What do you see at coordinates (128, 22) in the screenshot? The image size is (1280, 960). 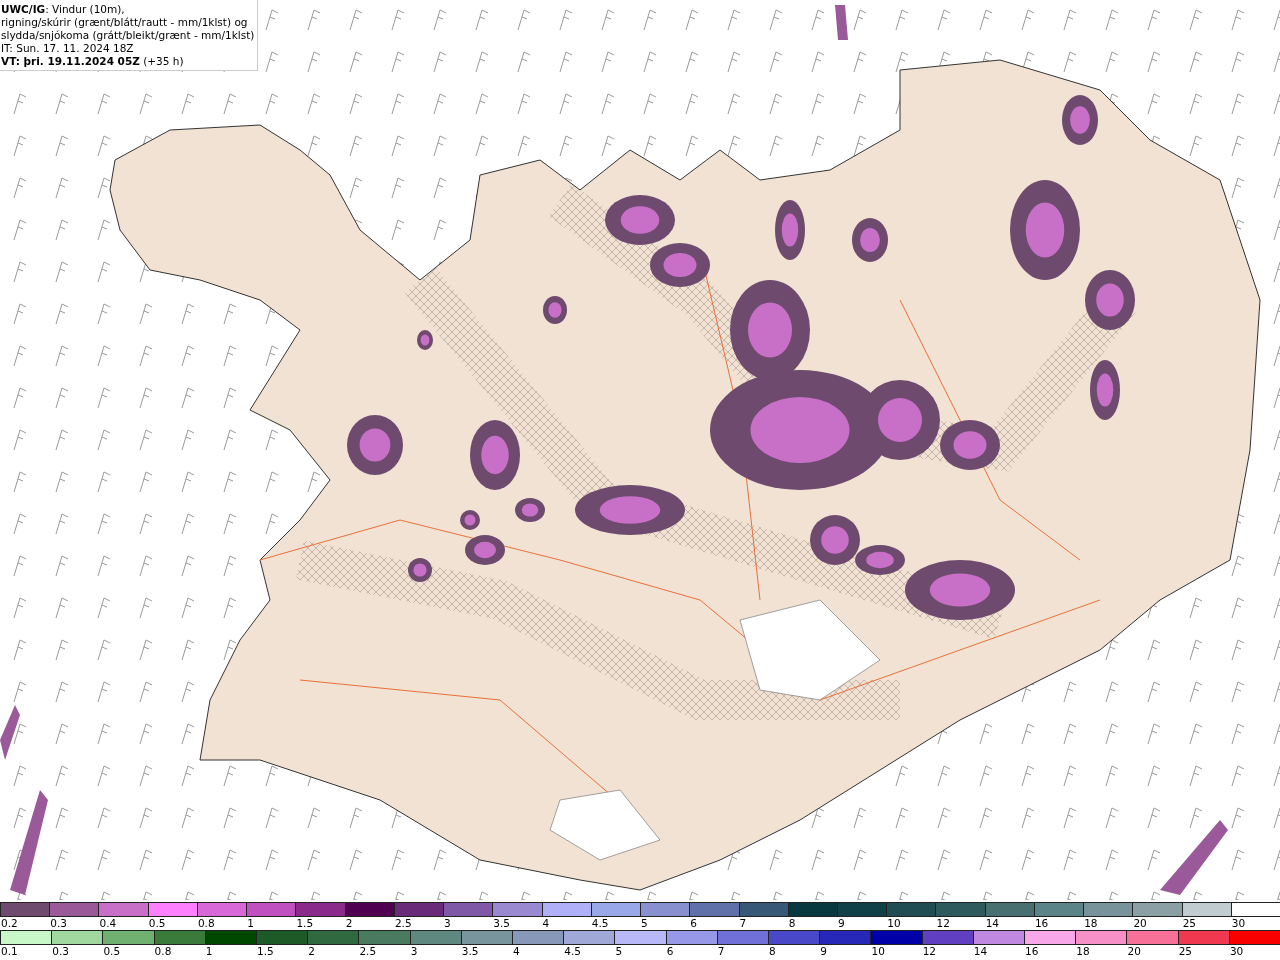 I see `map-description: UWC/IG: Vindur (10m), rigning/skúrir (grænt/blátt/rautt - mm/1klst) og slydda/snjókoma (grátt/bleikt/grænt - mm/1klst)` at bounding box center [128, 22].